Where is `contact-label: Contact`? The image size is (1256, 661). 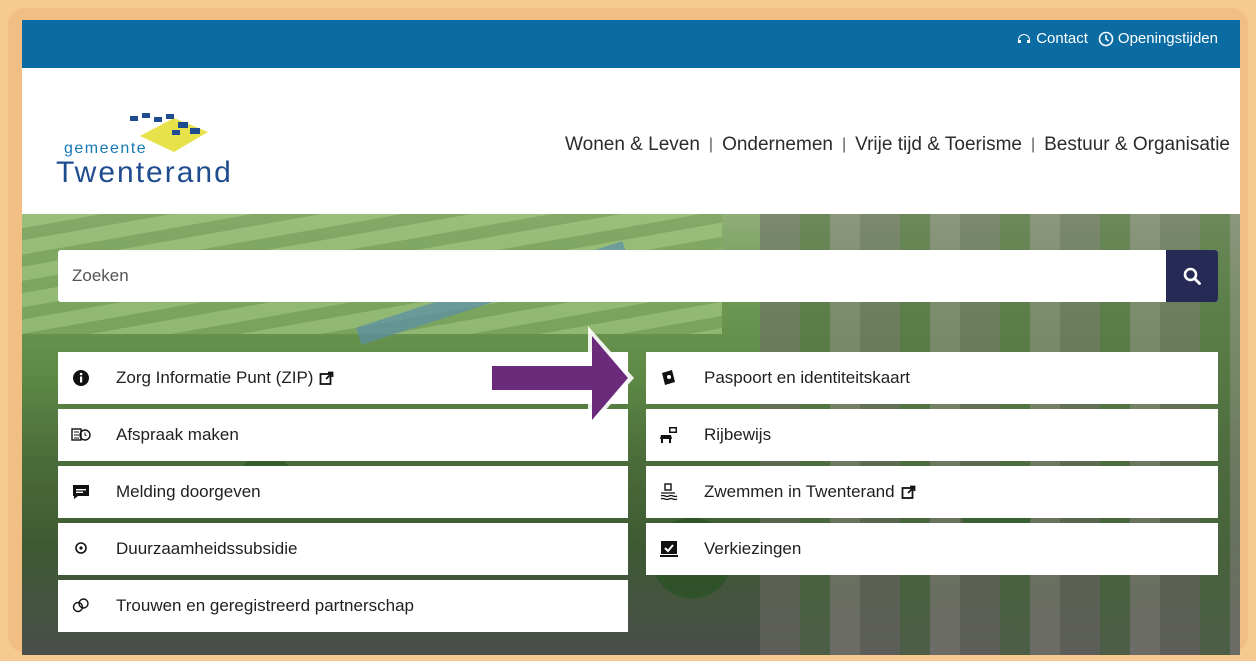
contact-label: Contact is located at coordinates (1062, 38).